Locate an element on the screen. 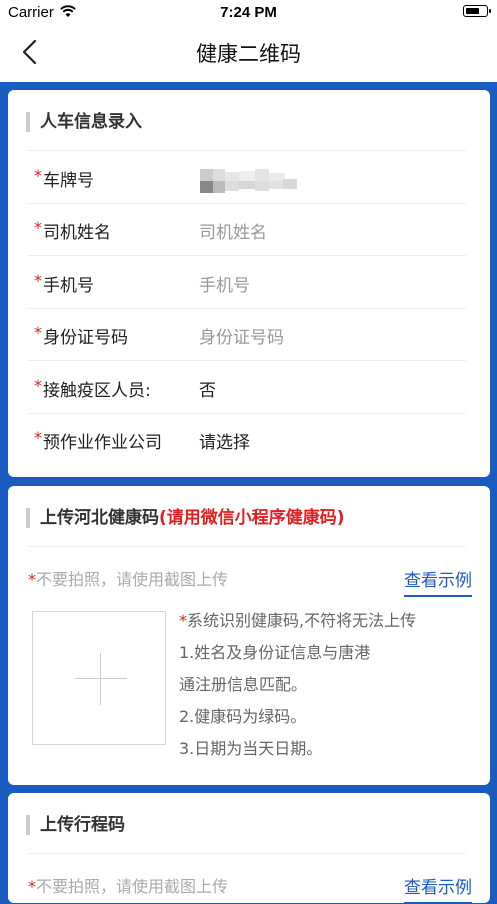  health-code-upload-box is located at coordinates (99, 678).